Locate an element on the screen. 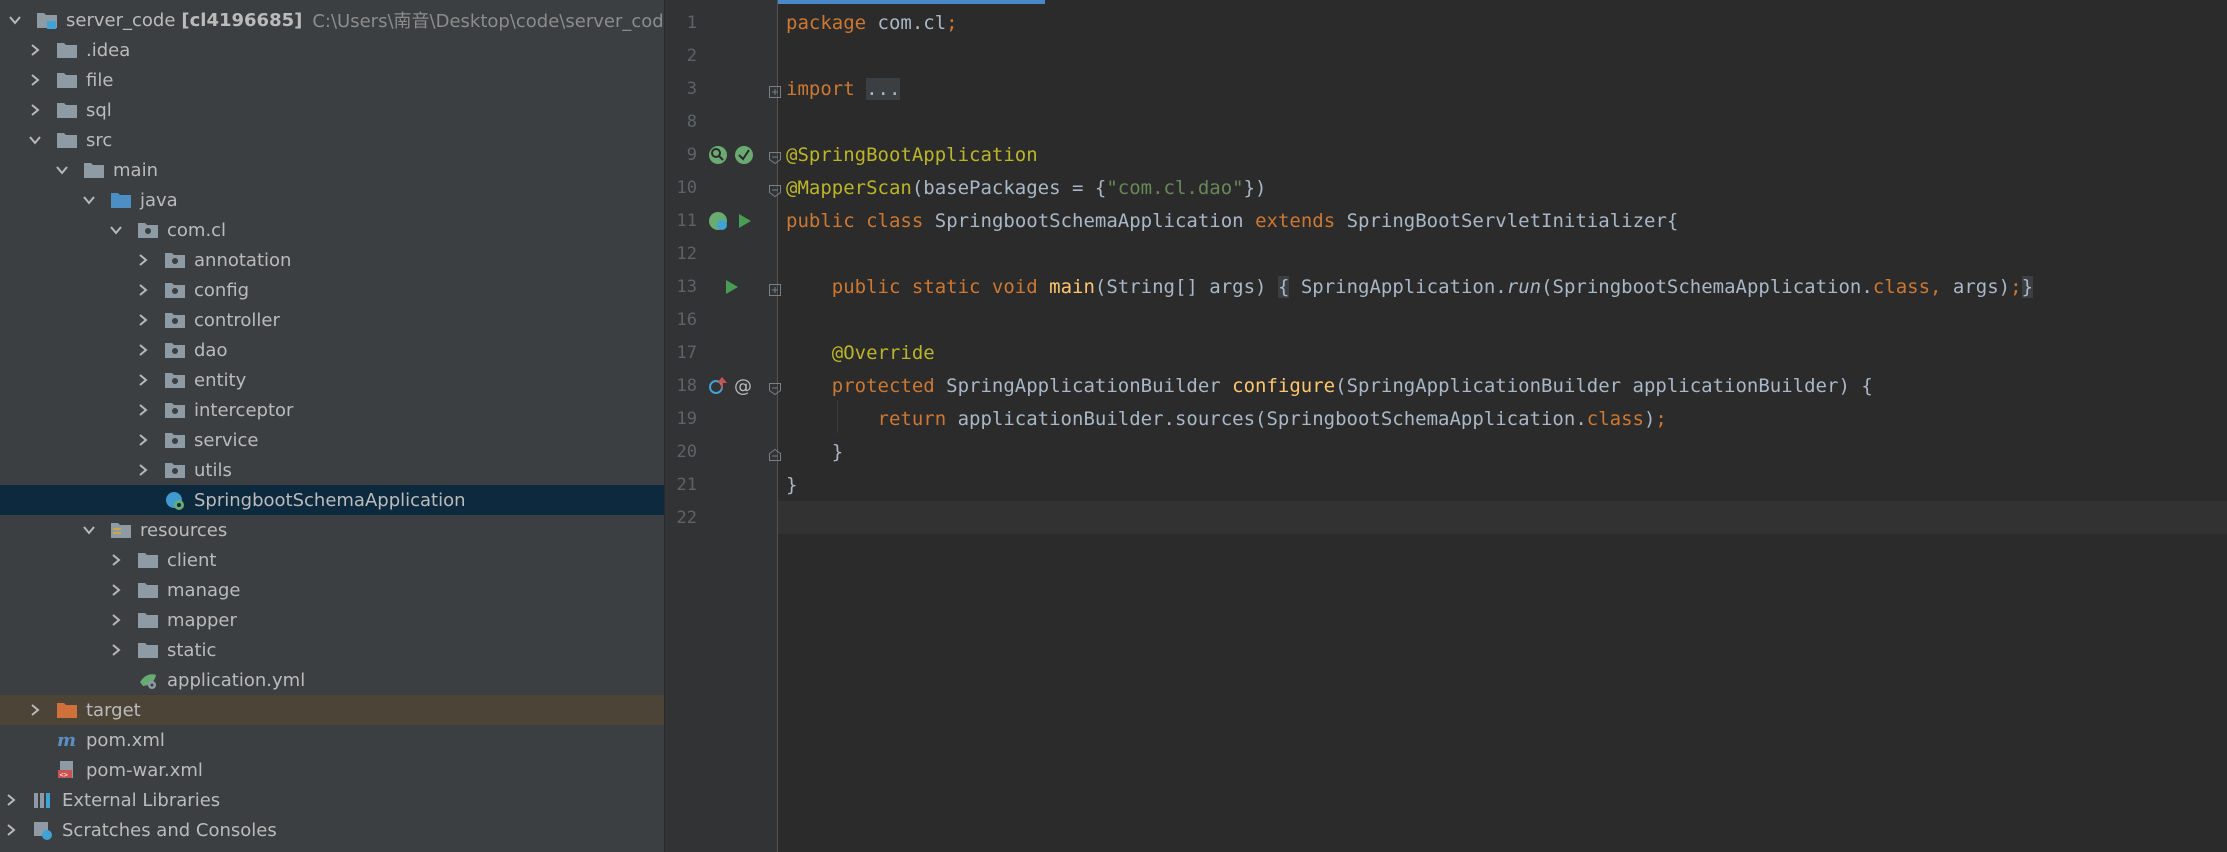 Image resolution: width=2227 pixels, height=852 pixels. tree-row-application-yml: application.yml is located at coordinates (332, 680).